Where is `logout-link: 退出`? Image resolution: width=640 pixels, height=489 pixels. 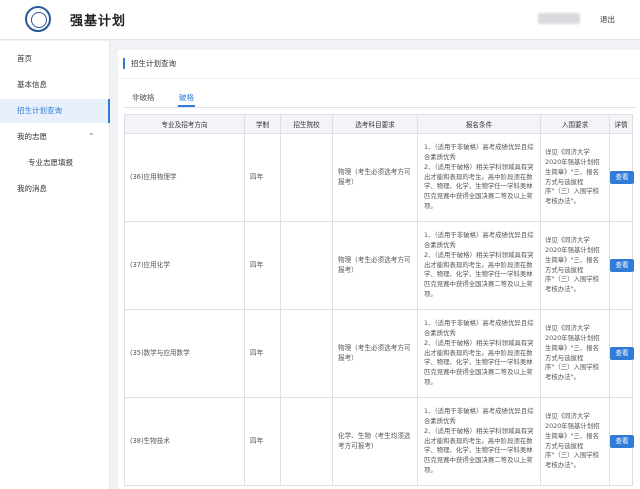 logout-link: 退出 is located at coordinates (607, 19).